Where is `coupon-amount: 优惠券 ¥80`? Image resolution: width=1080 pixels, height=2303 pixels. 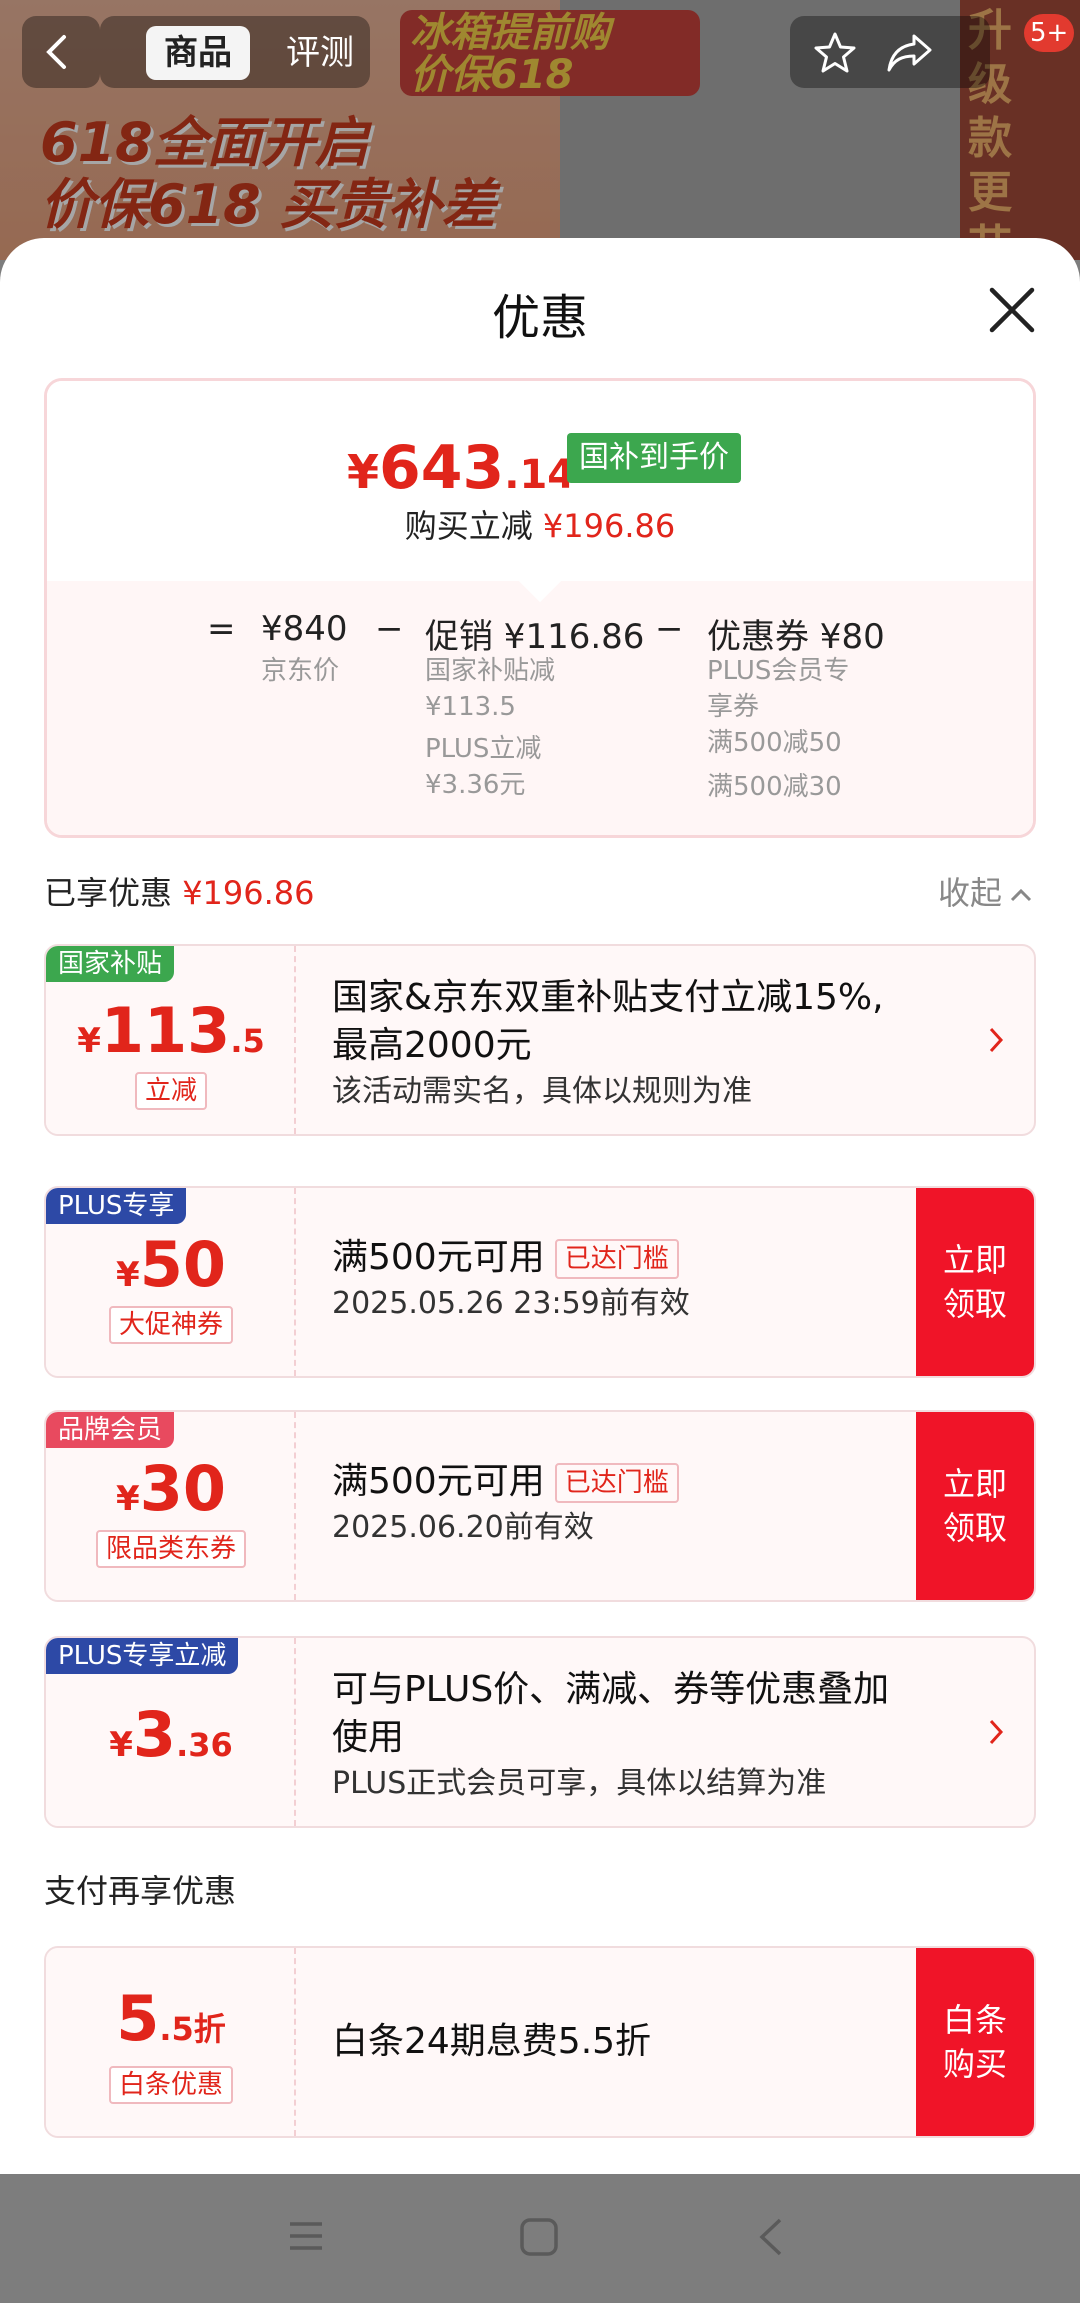 coupon-amount: 优惠券 ¥80 is located at coordinates (796, 637).